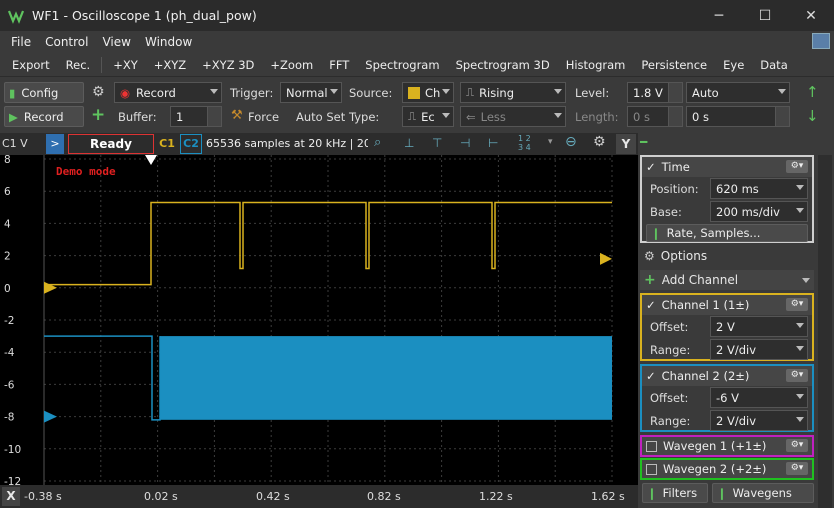  I want to click on wavegen2-header: Wavegen 2 (+2±) ⚙▾, so click(727, 469).